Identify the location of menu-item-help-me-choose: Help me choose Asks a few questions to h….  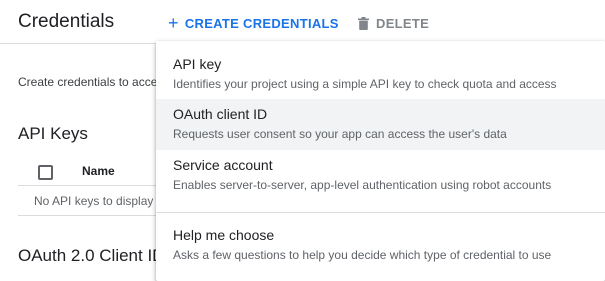
(380, 246).